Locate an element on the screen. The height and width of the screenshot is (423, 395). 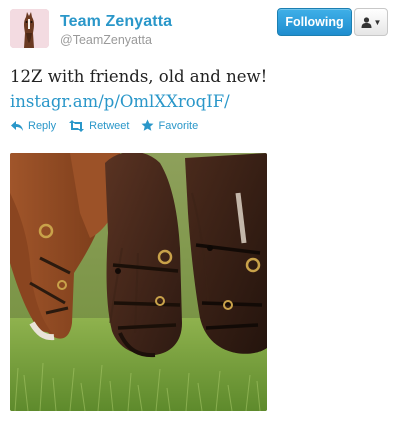
avatar is located at coordinates (29, 28).